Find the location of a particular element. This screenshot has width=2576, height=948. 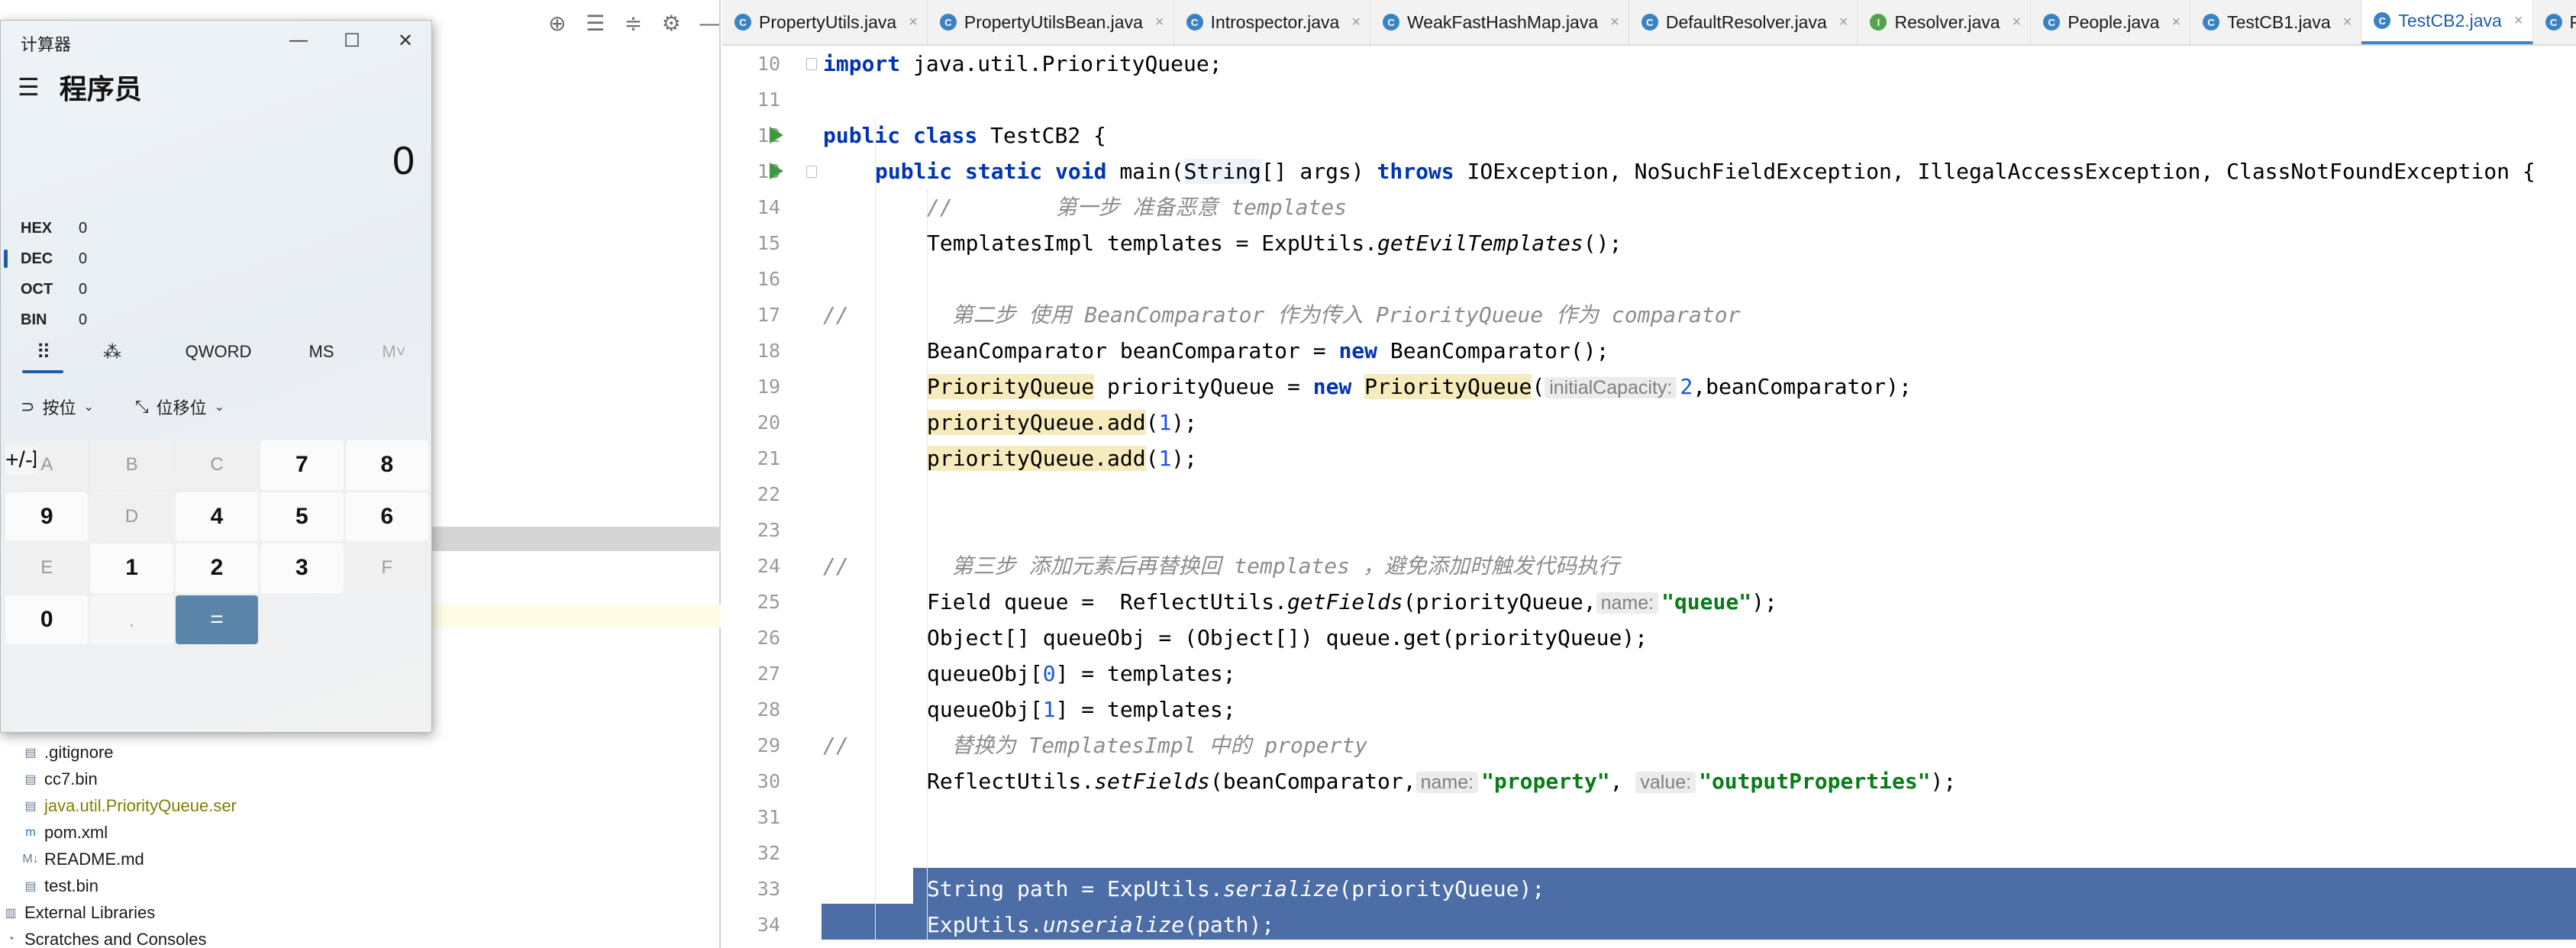

radix-dec: DEC 0 is located at coordinates (217, 258).